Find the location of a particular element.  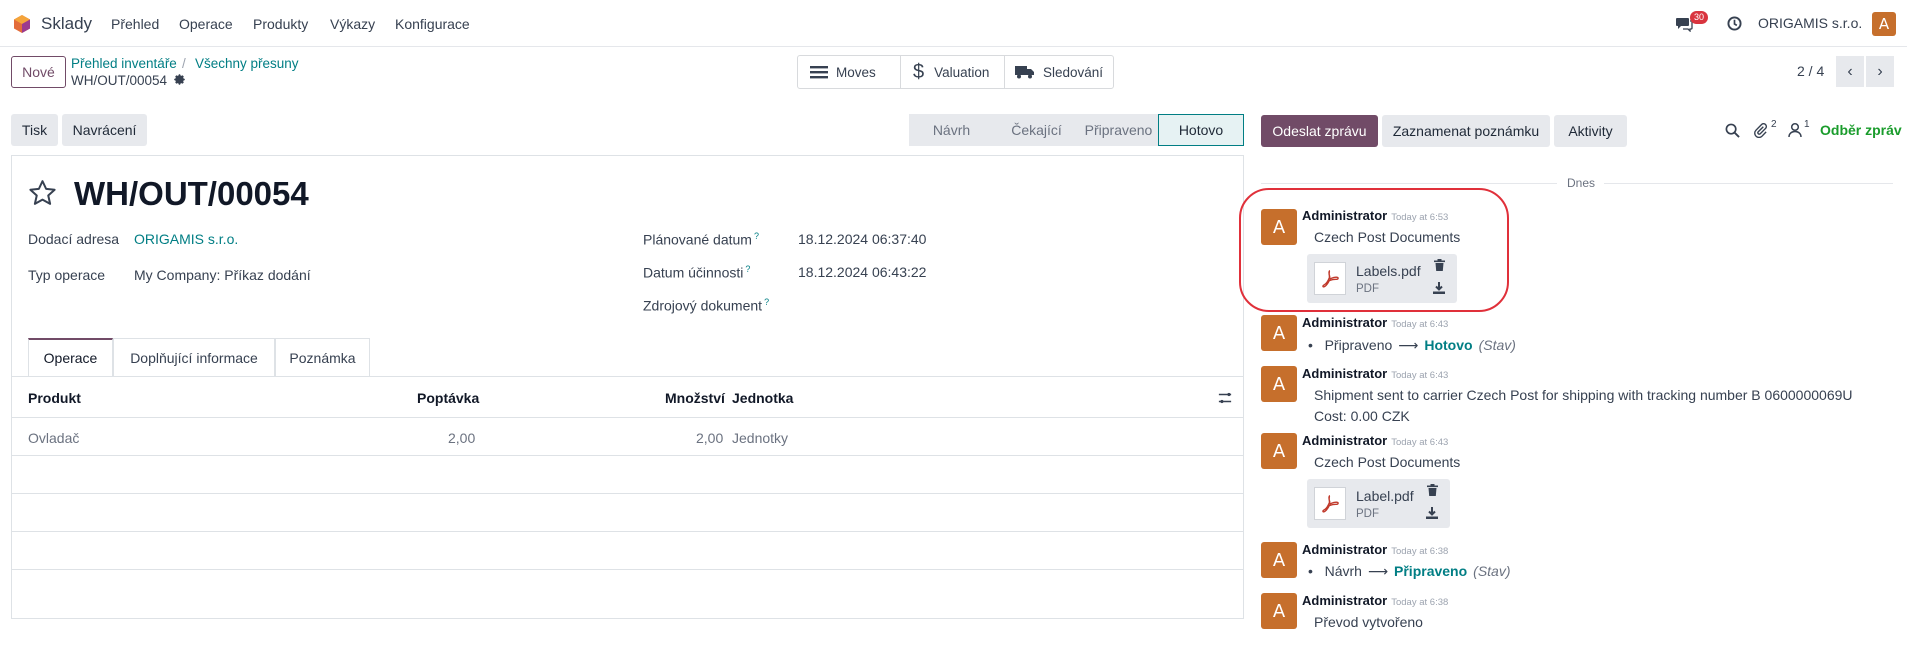

delivery-address-link: ORIGAMIS s.r.o. is located at coordinates (186, 239).